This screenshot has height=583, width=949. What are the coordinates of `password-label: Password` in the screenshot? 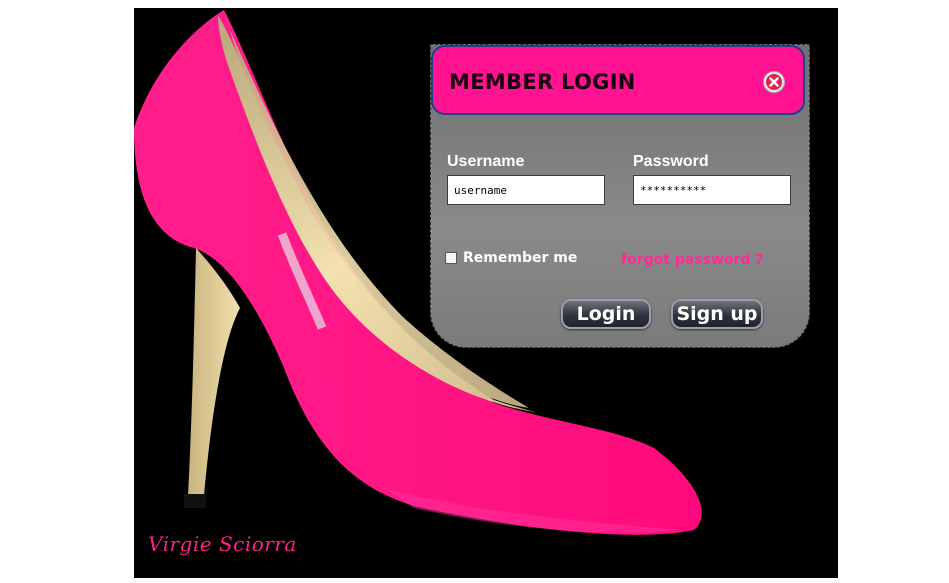 It's located at (671, 161).